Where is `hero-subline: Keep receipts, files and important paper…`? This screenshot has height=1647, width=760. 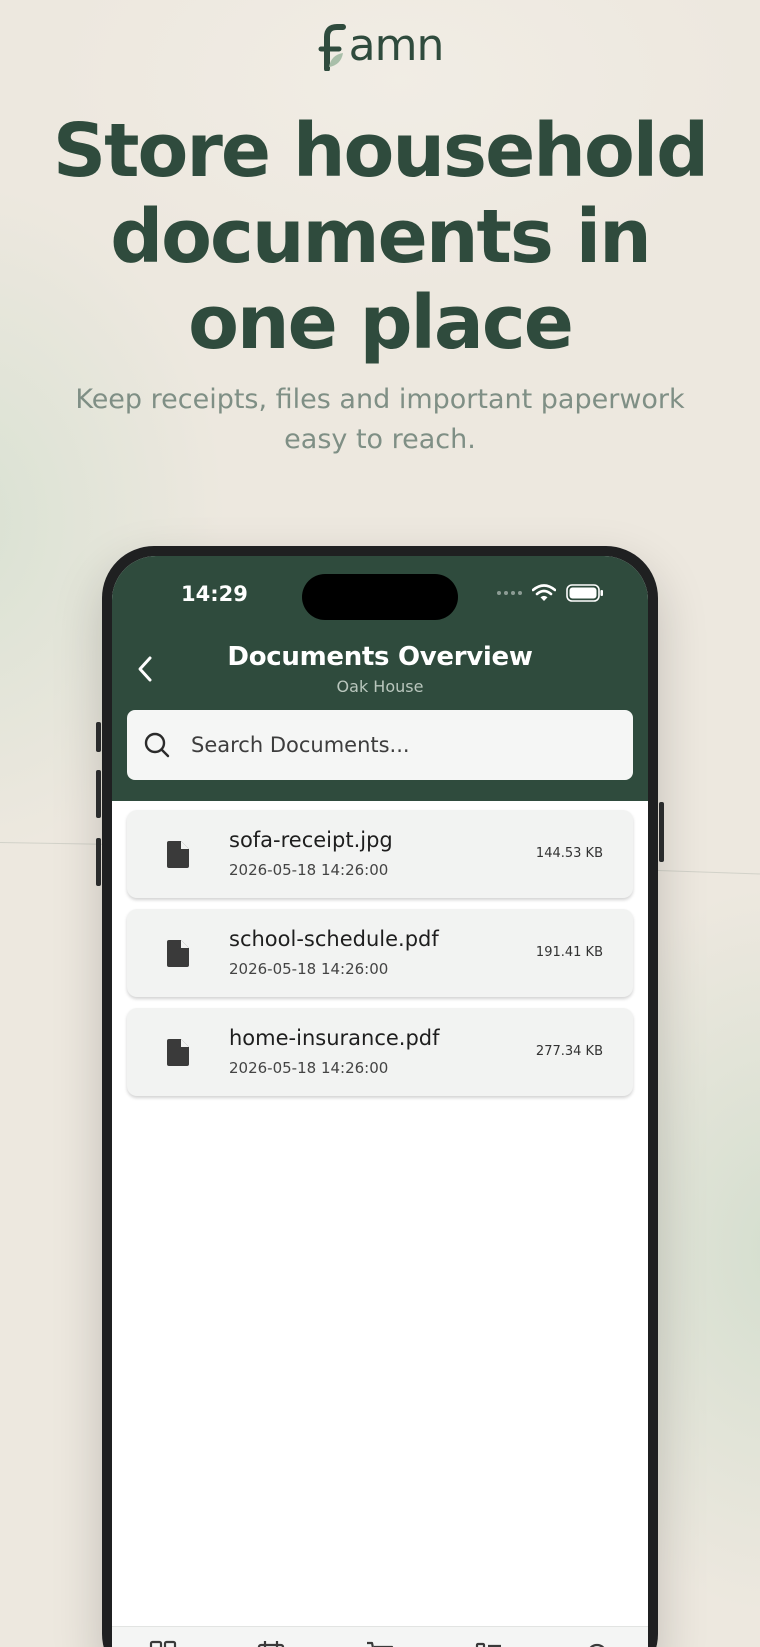
hero-subline: Keep receipts, files and important paper… is located at coordinates (380, 420).